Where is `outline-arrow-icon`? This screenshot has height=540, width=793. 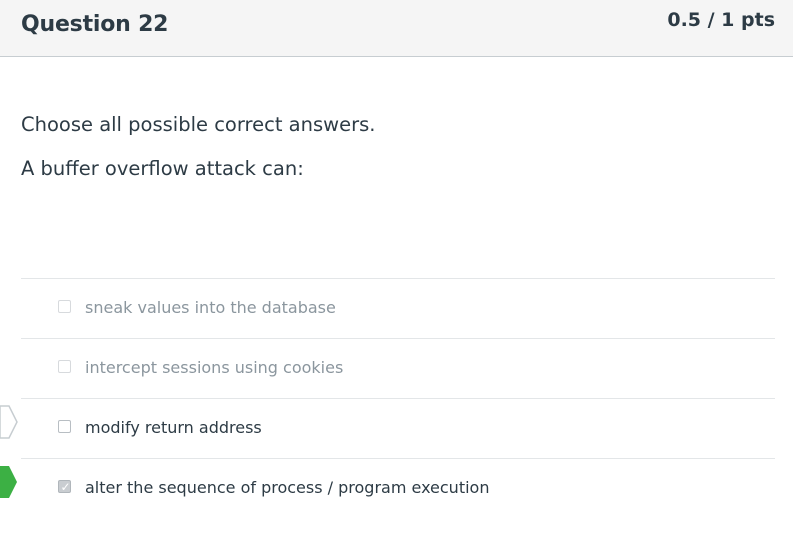
outline-arrow-icon is located at coordinates (9, 422).